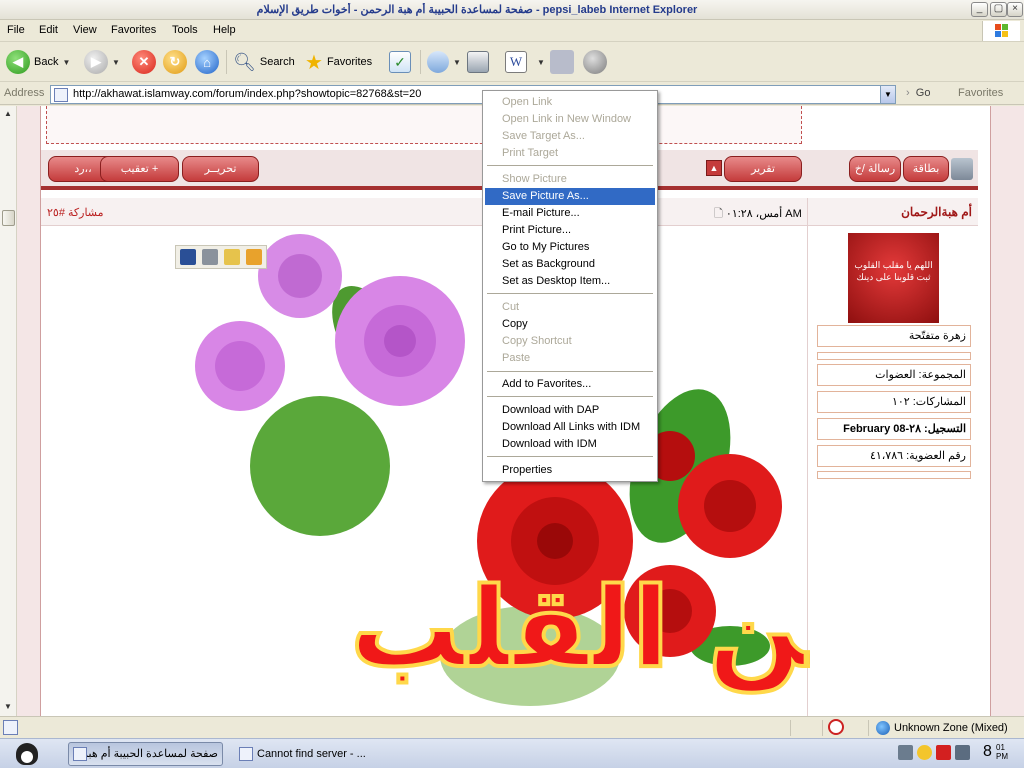 This screenshot has height=768, width=1024. I want to click on menu-bar: File Edit View Favorites Tools Help, so click(512, 31).